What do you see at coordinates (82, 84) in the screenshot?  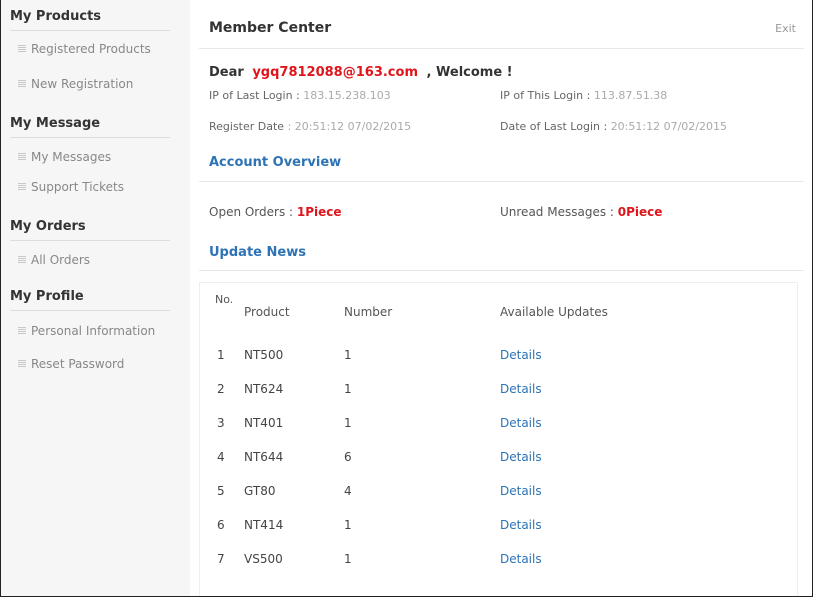 I see `sidebar-item-label: New Registration` at bounding box center [82, 84].